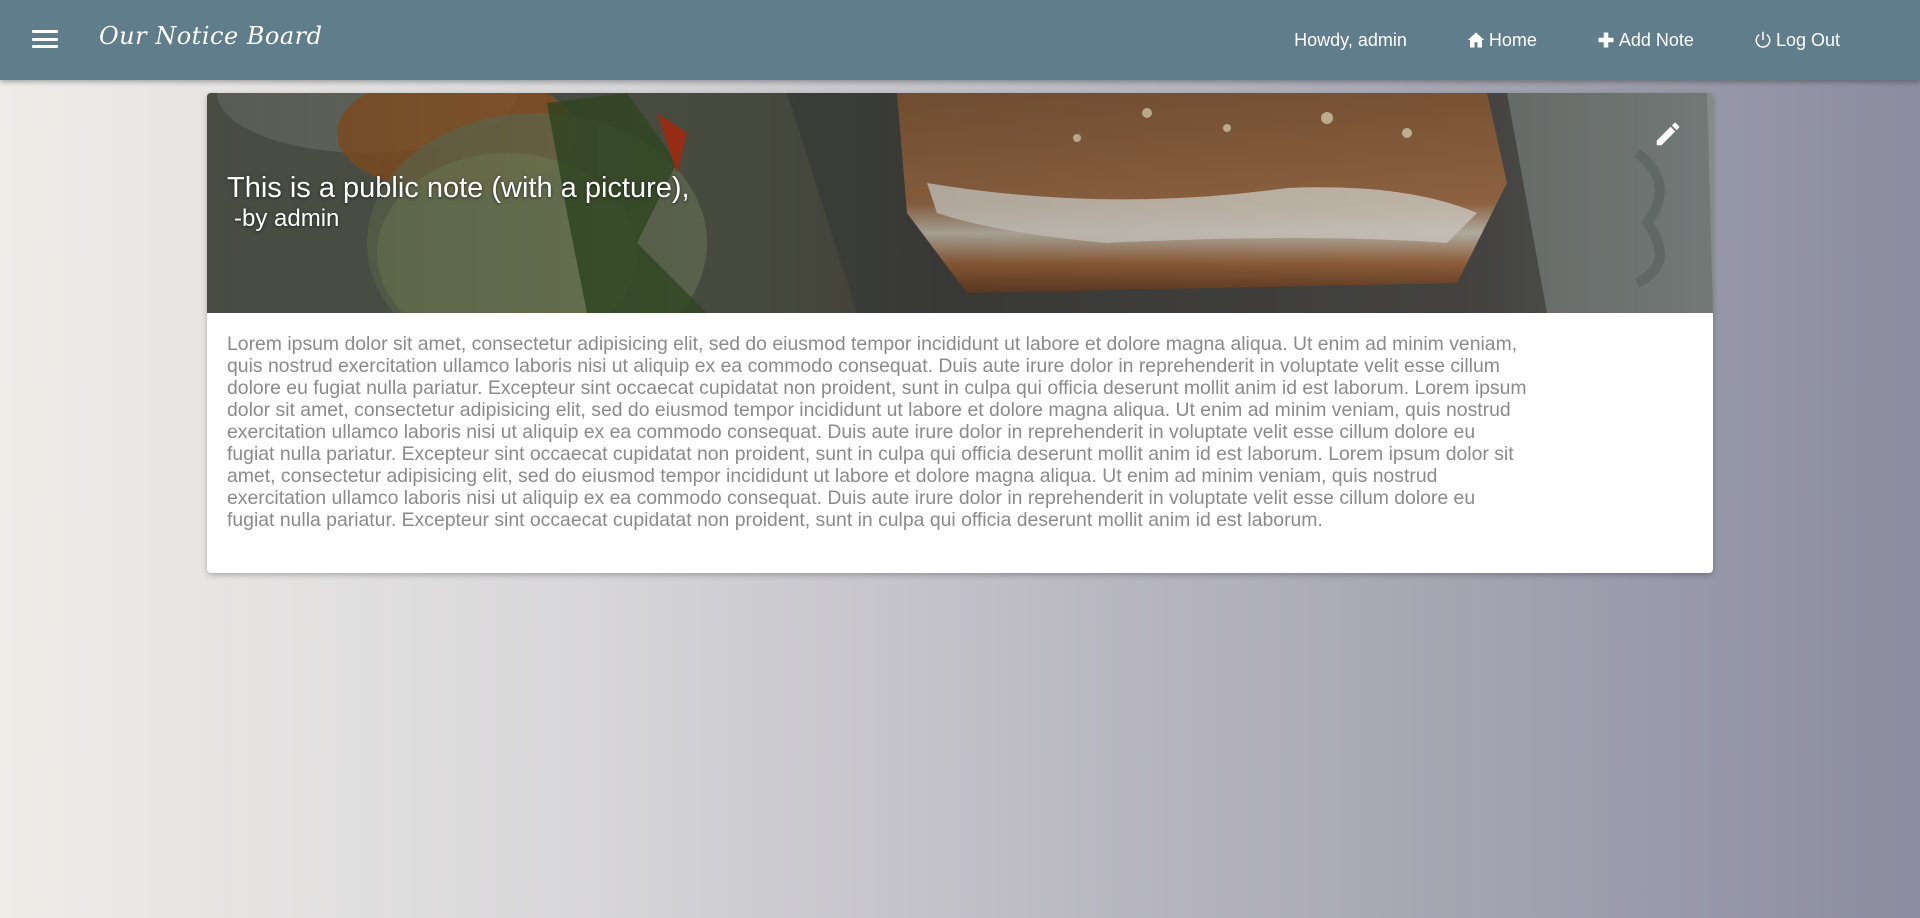 The width and height of the screenshot is (1920, 918). I want to click on add-note-link-label: Add Note, so click(1656, 39).